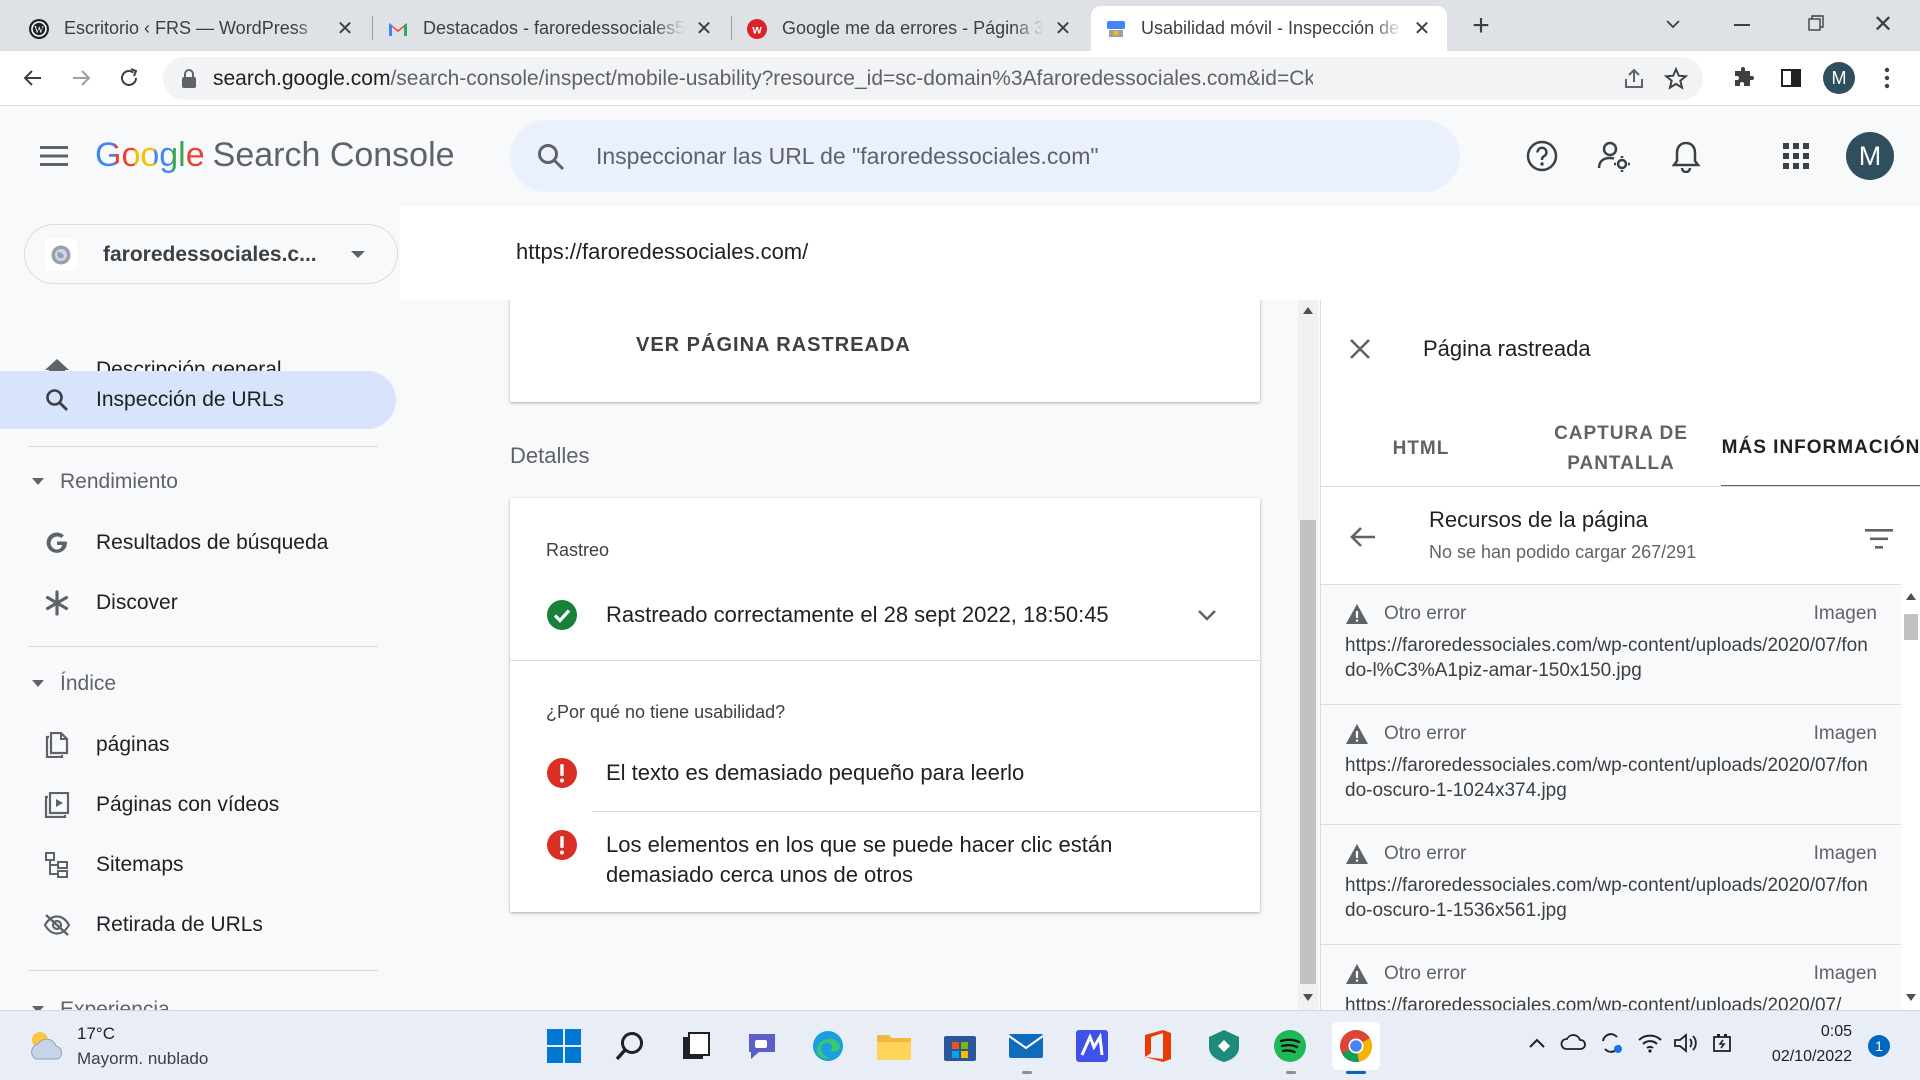 The width and height of the screenshot is (1920, 1080). I want to click on windows-start-icon, so click(564, 1046).